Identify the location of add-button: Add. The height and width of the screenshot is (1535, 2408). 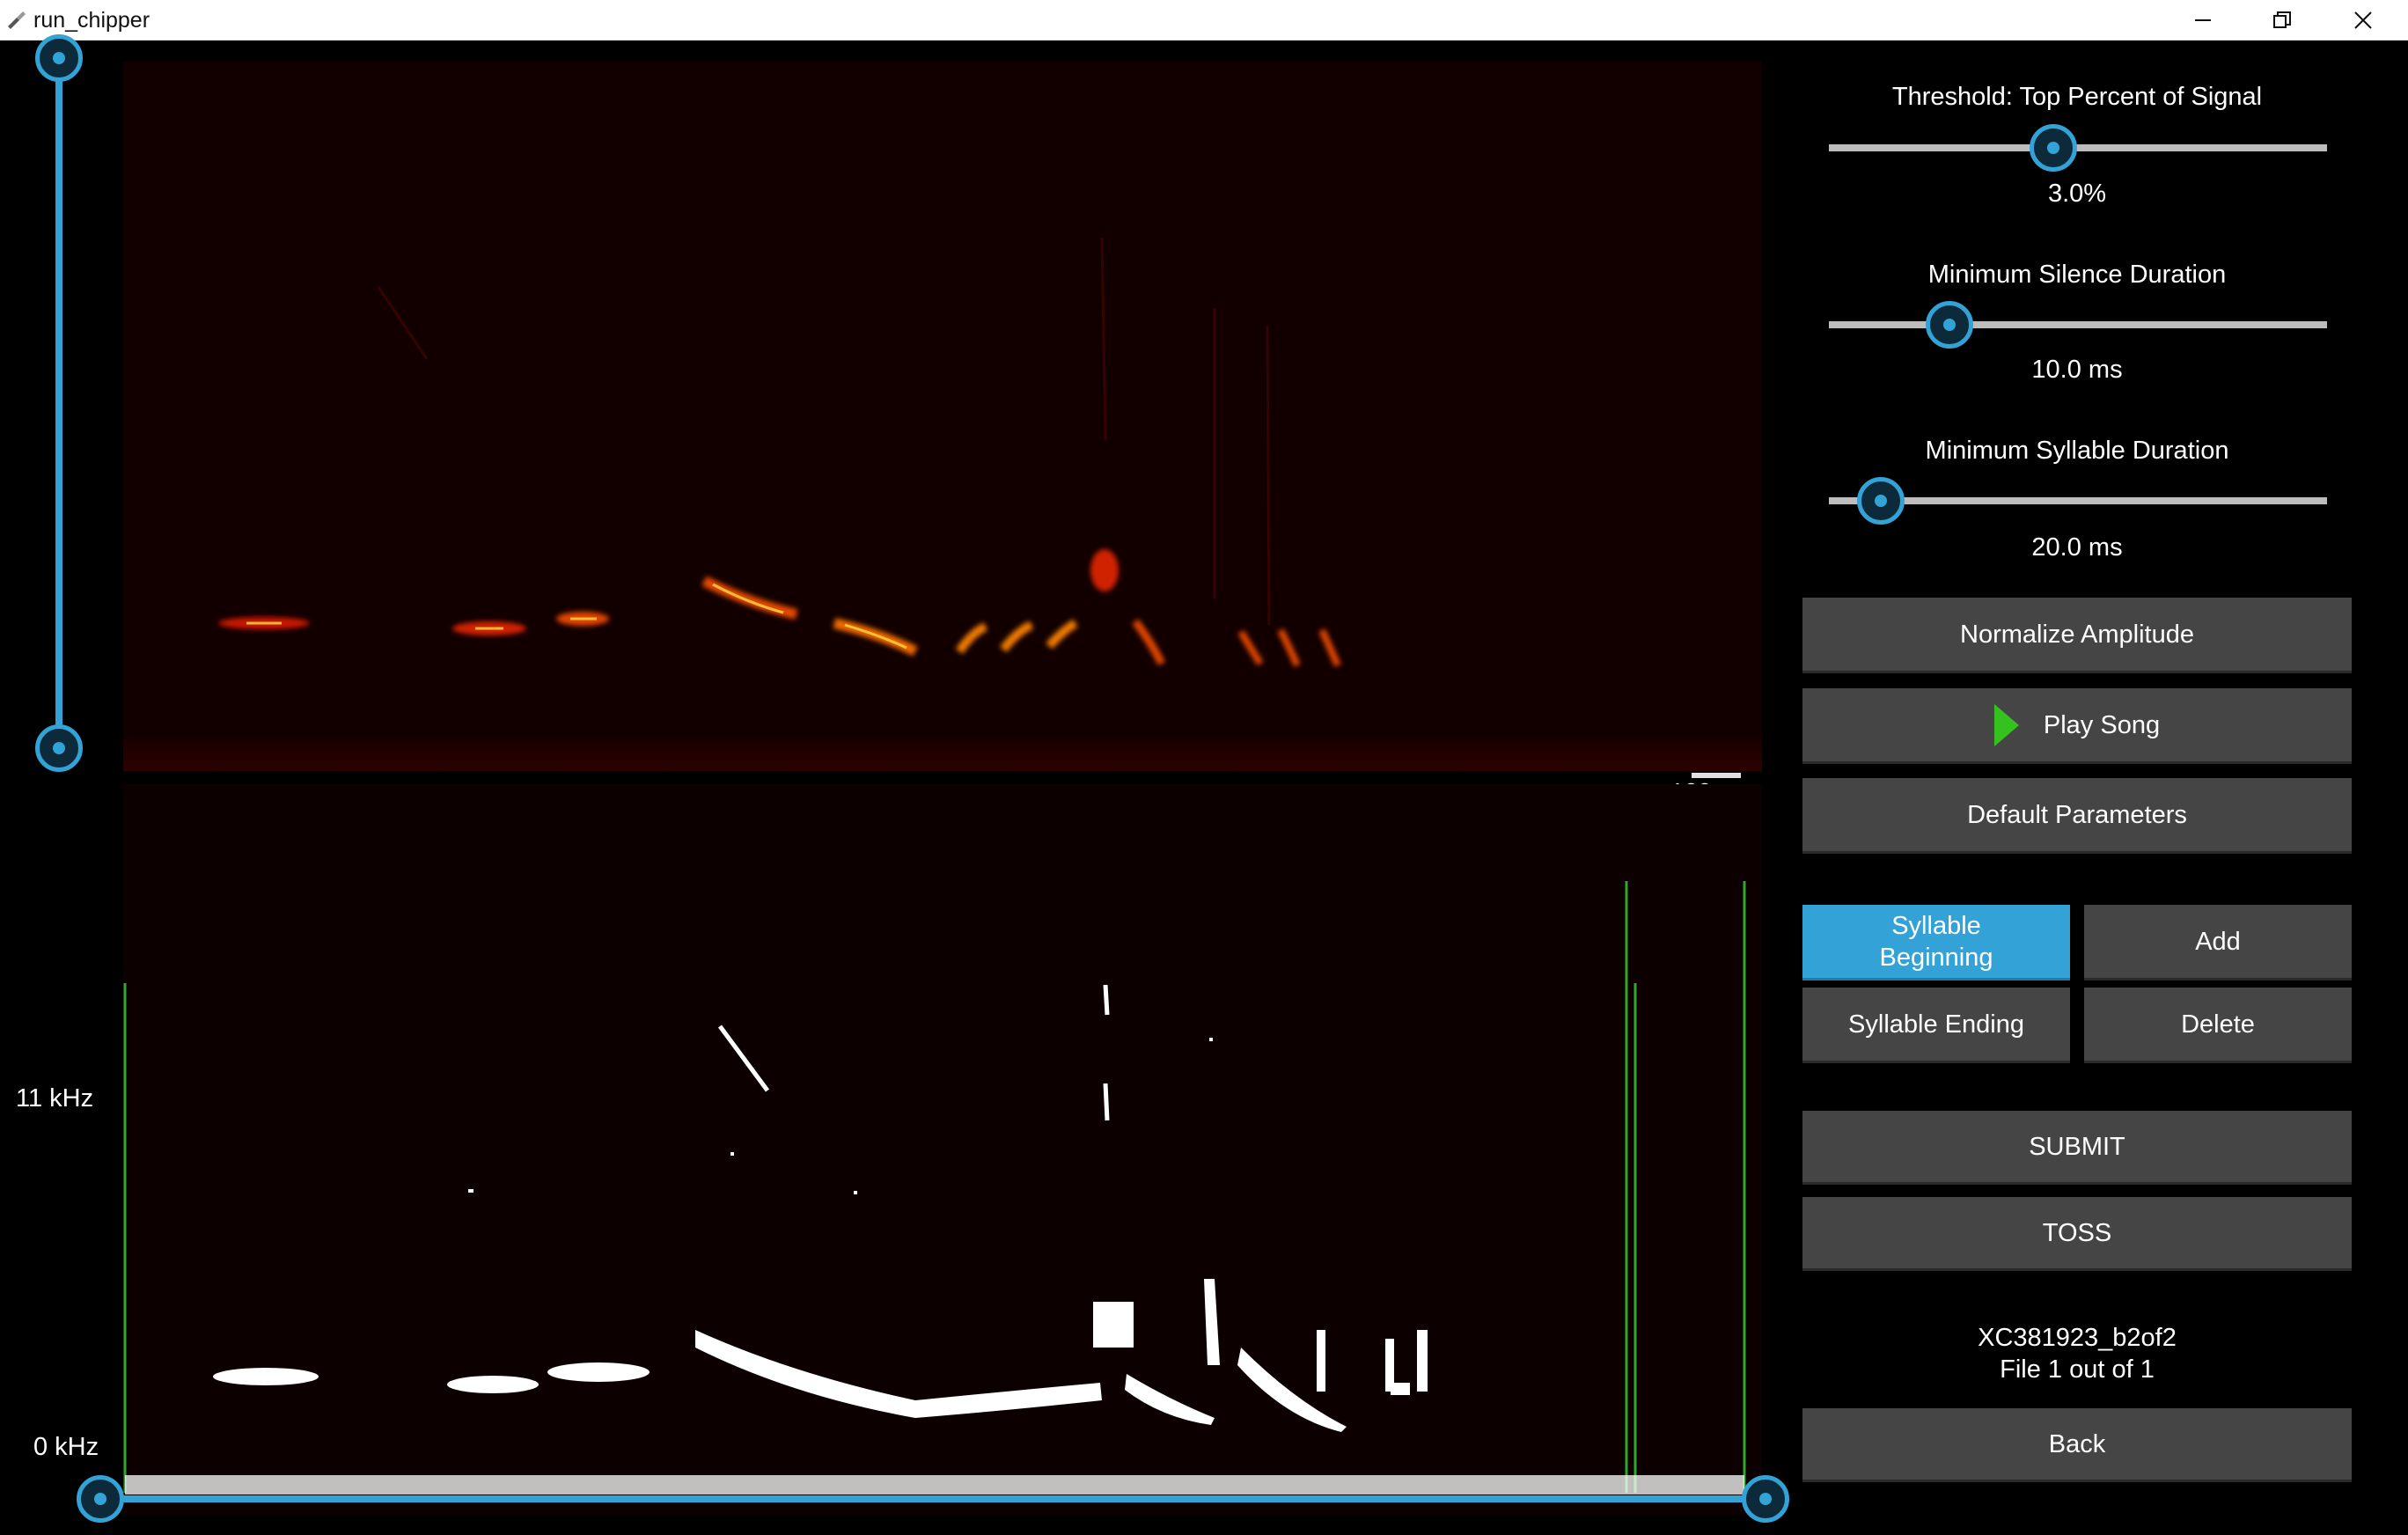
(2218, 942).